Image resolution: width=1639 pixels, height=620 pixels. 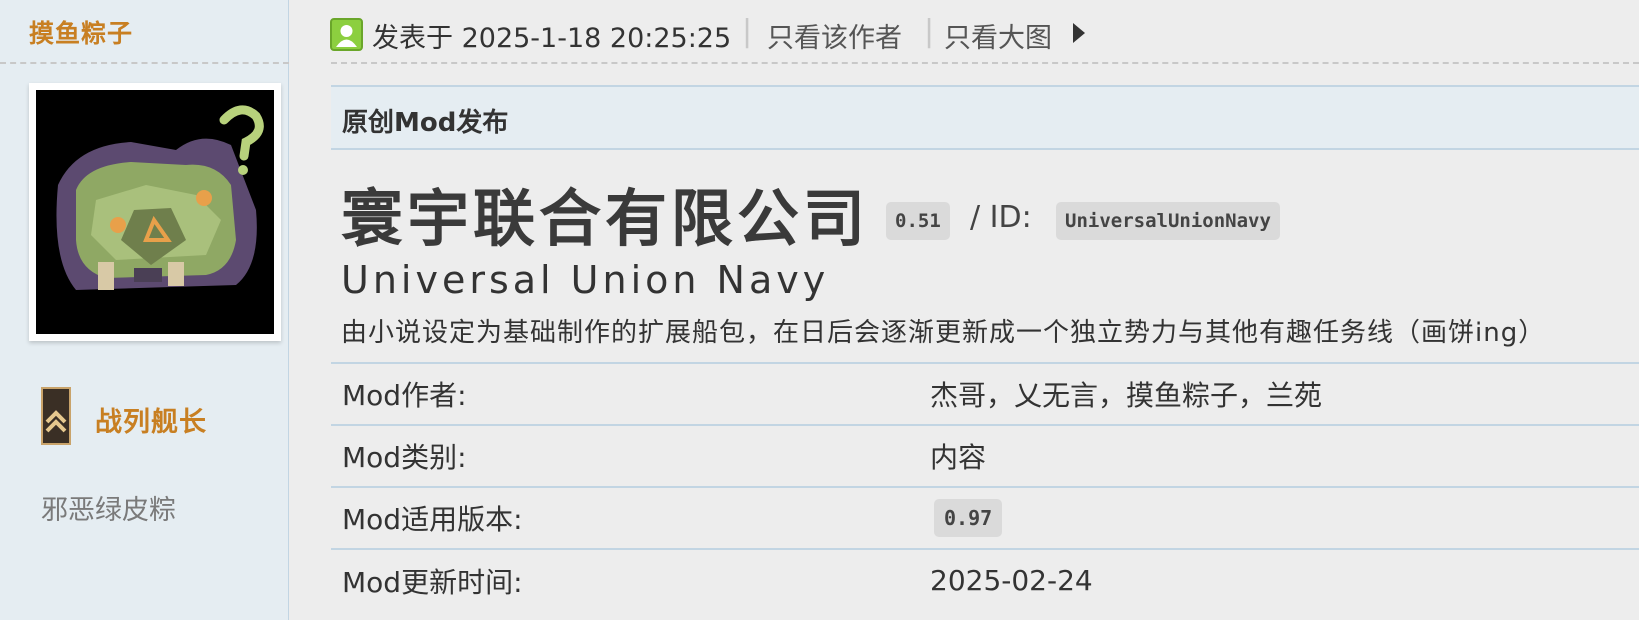 What do you see at coordinates (998, 35) in the screenshot?
I see `only-images-link: 只看大图` at bounding box center [998, 35].